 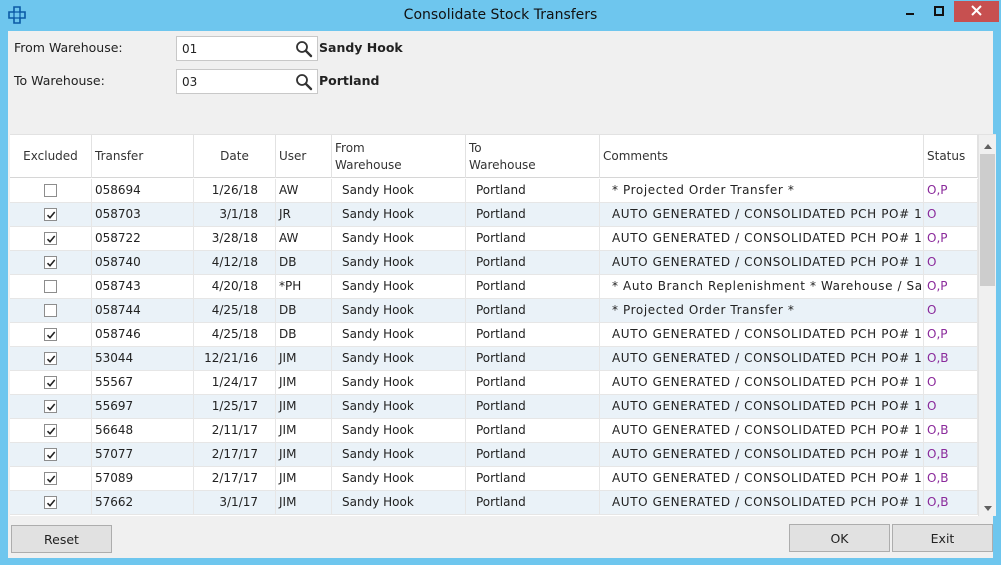 I want to click on scroll-up-button, so click(x=987, y=144).